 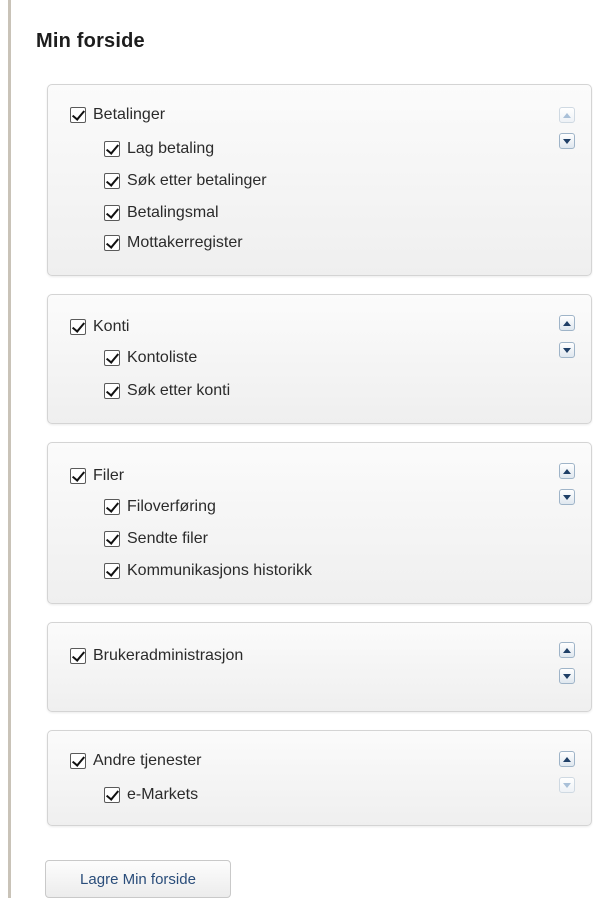 What do you see at coordinates (111, 326) in the screenshot?
I see `section-label: Konti` at bounding box center [111, 326].